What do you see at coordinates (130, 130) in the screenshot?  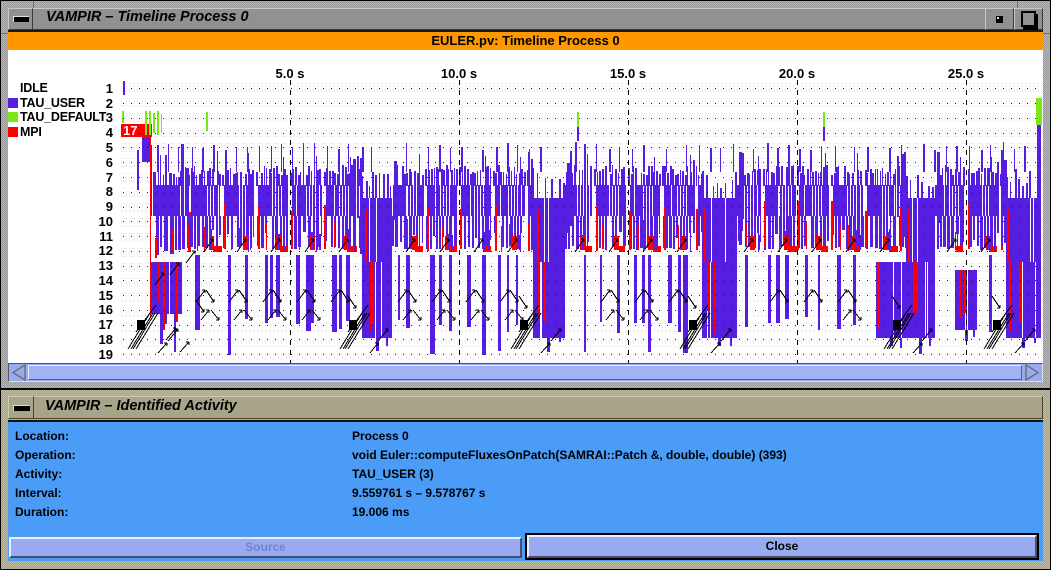 I see `svg-text: 17` at bounding box center [130, 130].